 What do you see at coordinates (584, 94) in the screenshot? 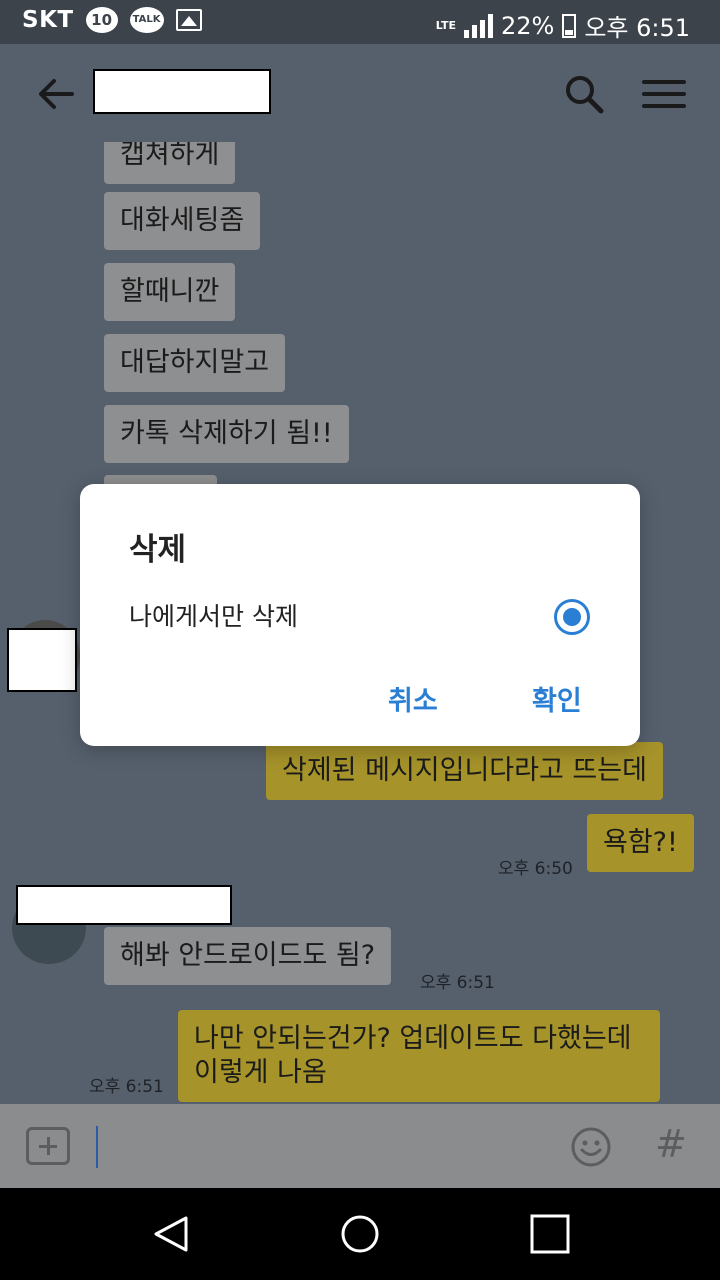
I see `search-icon` at bounding box center [584, 94].